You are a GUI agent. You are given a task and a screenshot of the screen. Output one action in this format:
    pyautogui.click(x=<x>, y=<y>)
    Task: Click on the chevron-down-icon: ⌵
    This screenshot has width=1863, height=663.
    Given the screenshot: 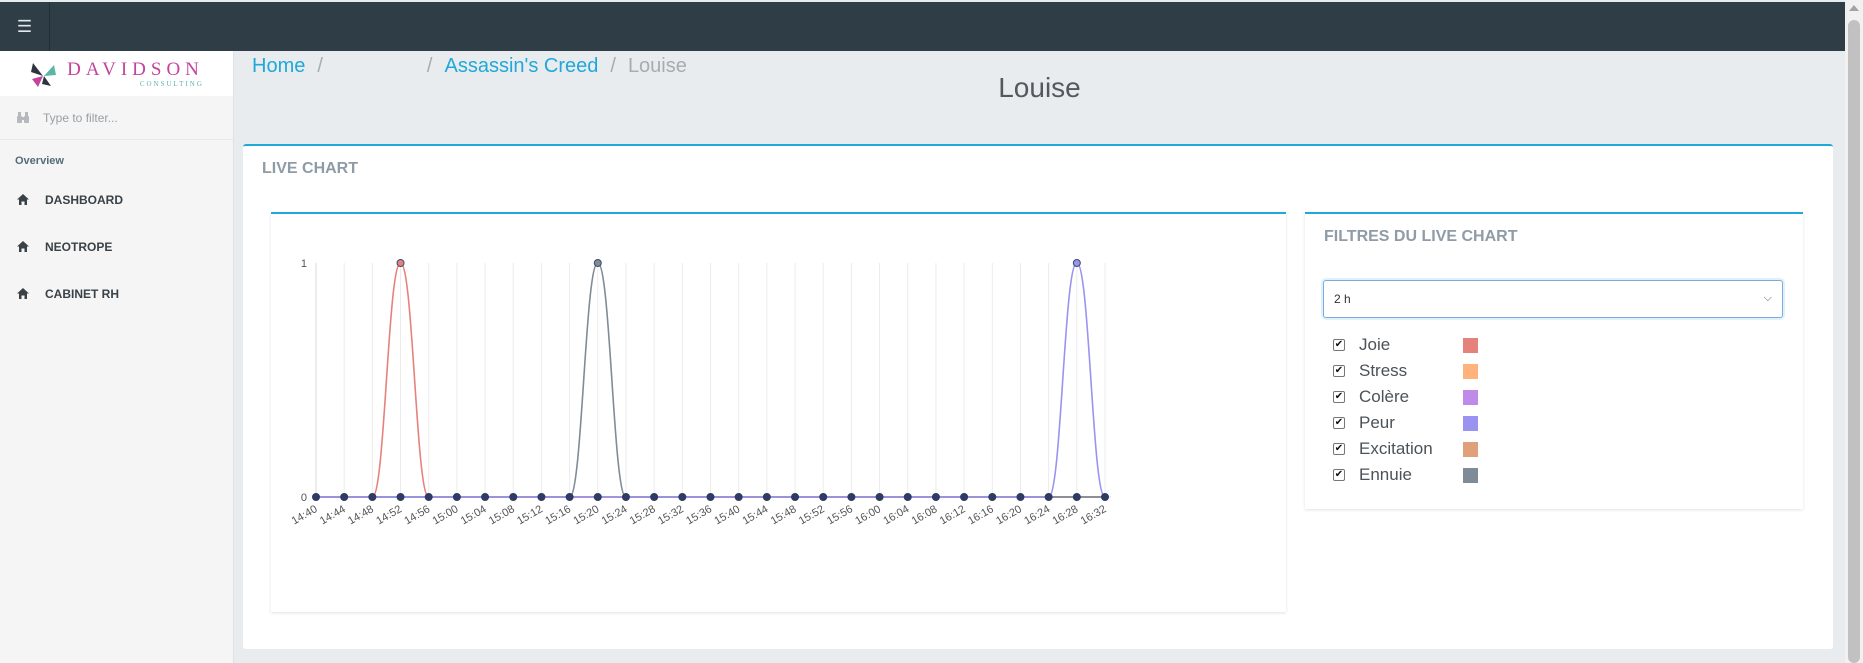 What is the action you would take?
    pyautogui.click(x=1767, y=298)
    